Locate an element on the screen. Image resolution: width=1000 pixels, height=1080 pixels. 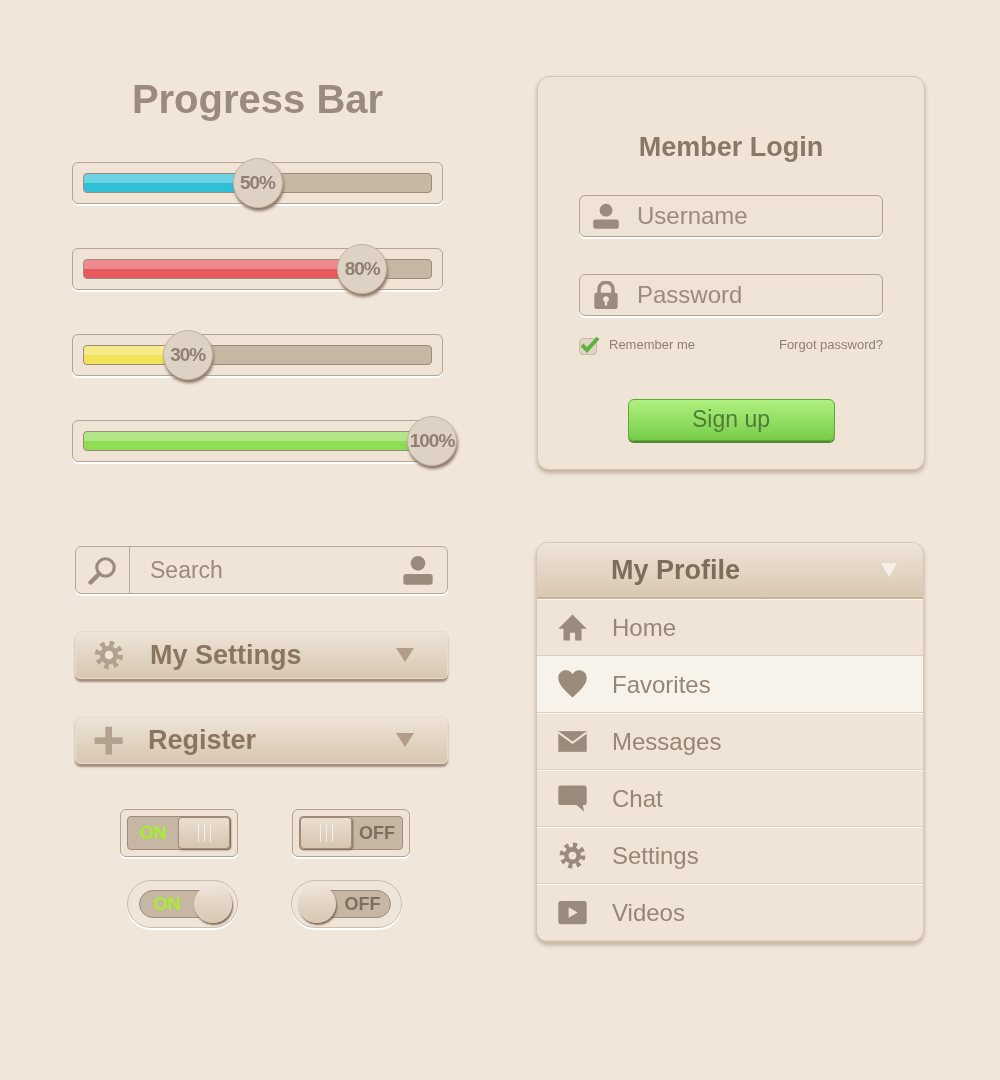
dropdown-button: Register is located at coordinates (261, 740).